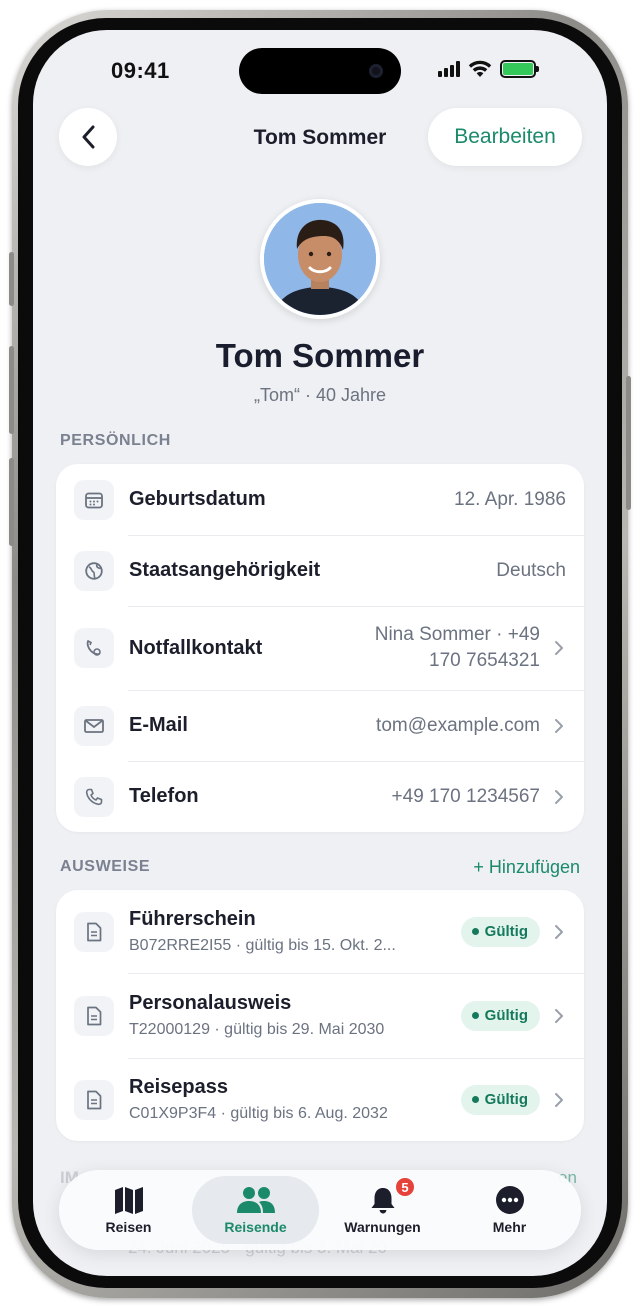 This screenshot has width=640, height=1306. What do you see at coordinates (509, 1227) in the screenshot?
I see `tab-label: Mehr` at bounding box center [509, 1227].